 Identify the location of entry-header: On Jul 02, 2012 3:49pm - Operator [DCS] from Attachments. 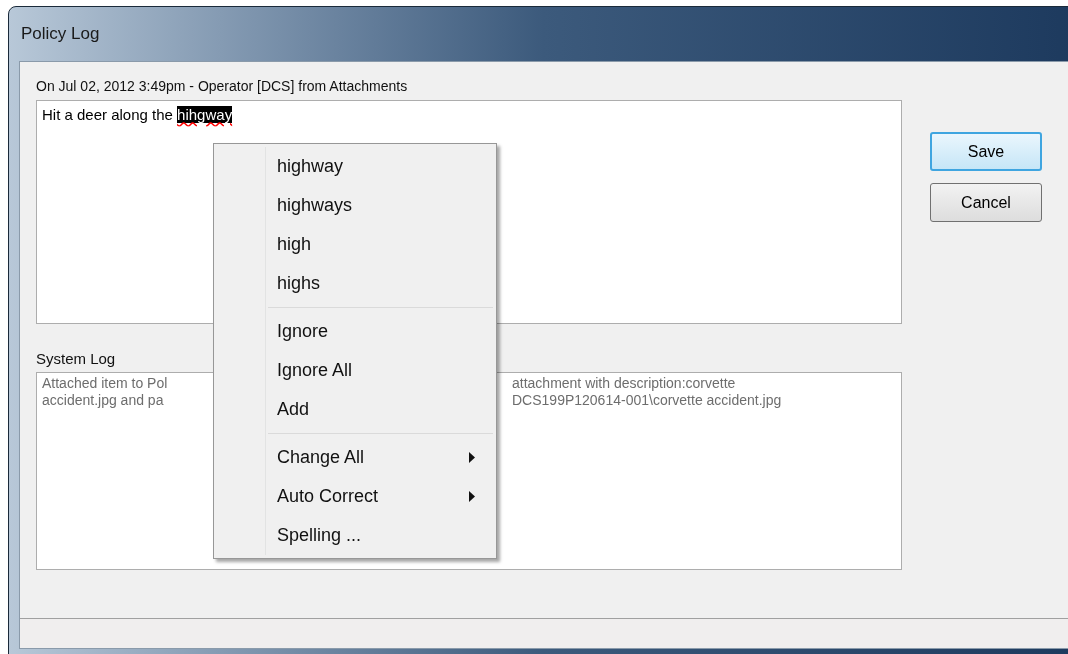
(222, 86).